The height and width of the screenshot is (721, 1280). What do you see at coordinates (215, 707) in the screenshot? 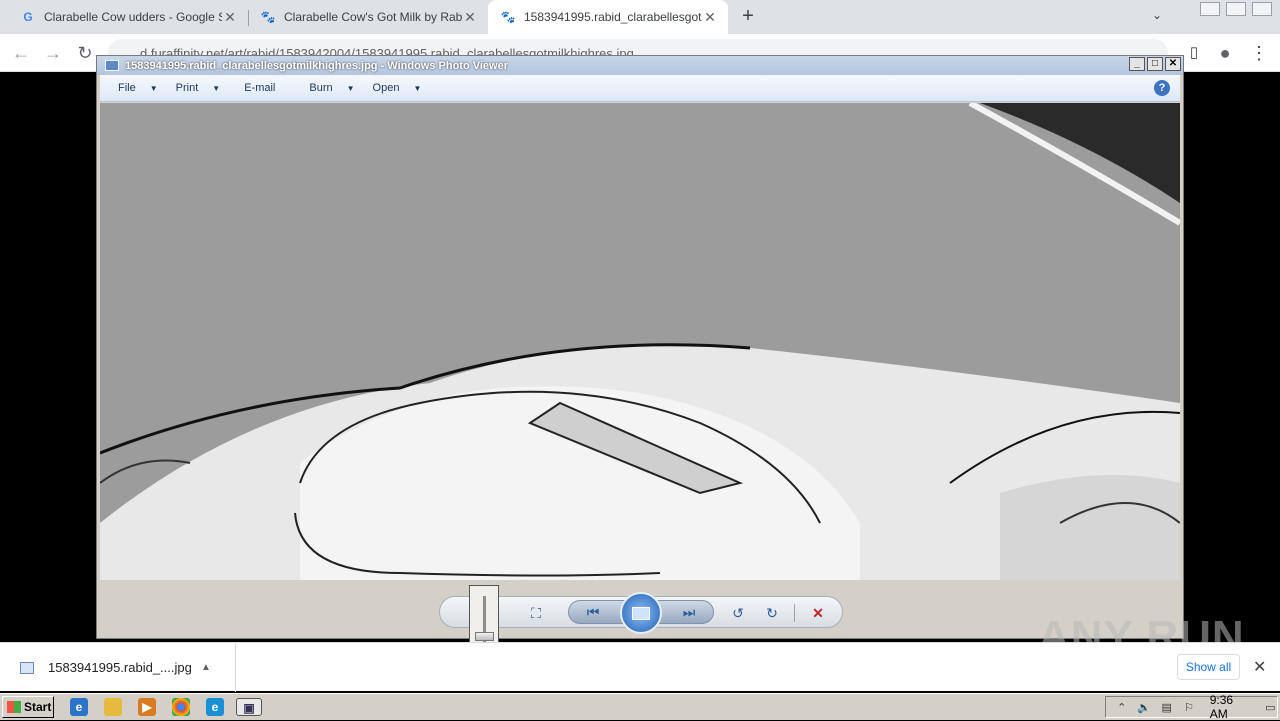
I see `edge-icon: e` at bounding box center [215, 707].